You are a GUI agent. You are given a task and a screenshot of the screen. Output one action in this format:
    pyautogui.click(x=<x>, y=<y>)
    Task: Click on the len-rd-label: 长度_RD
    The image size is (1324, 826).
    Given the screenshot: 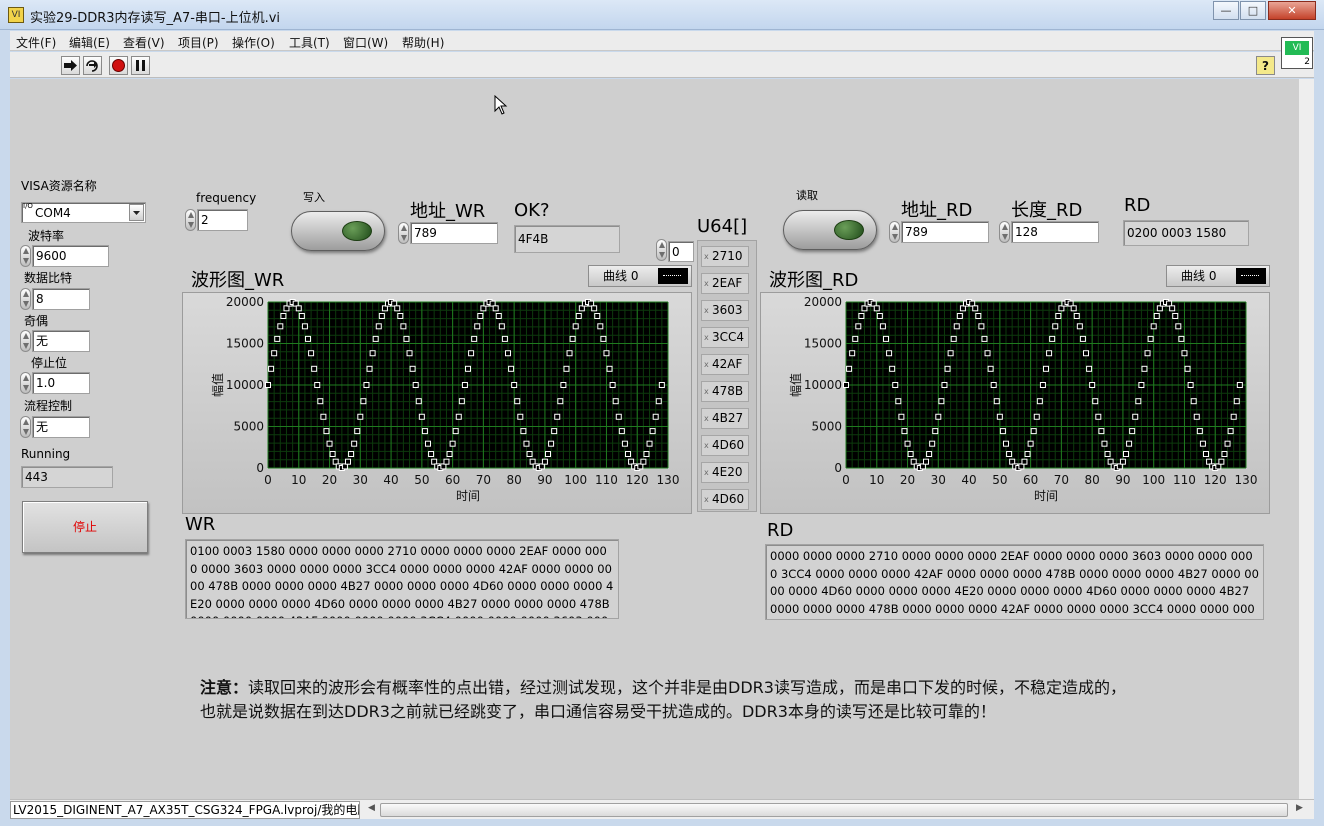 What is the action you would take?
    pyautogui.click(x=1047, y=210)
    